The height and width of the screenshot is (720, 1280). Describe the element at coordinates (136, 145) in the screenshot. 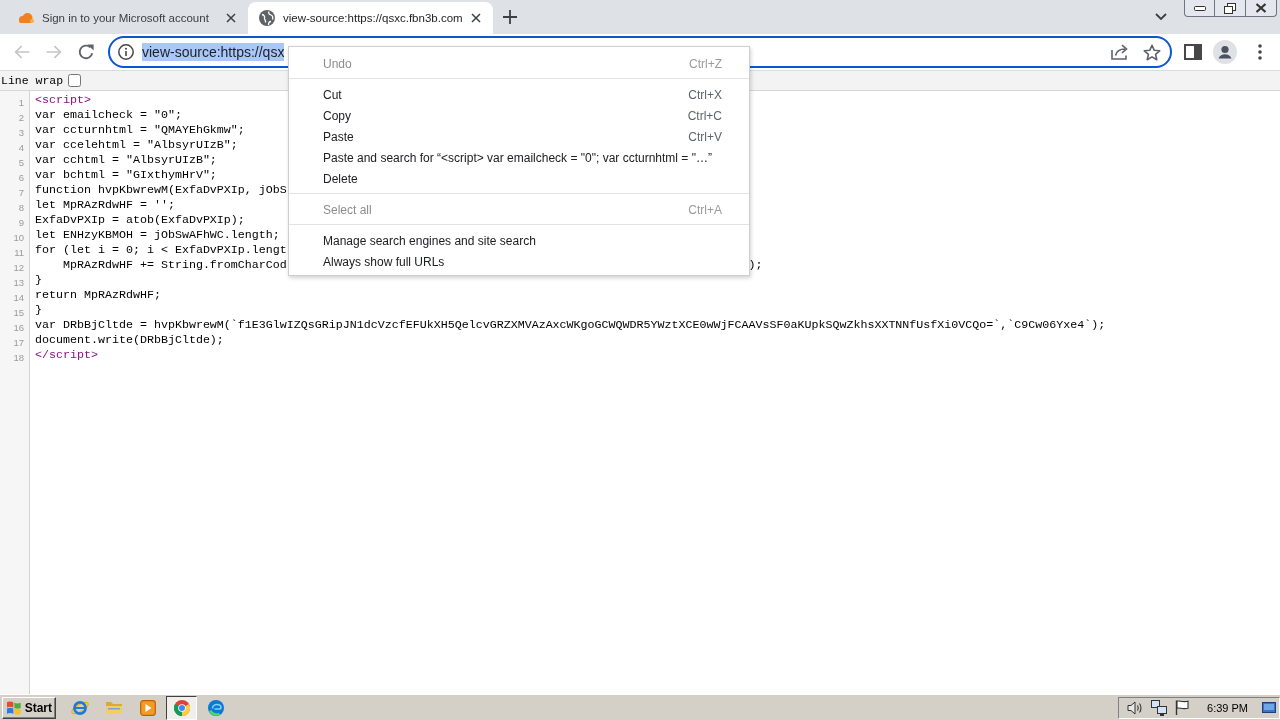

I see `code-line: var ccelehtml = "AlbsyrUIzB";` at that location.